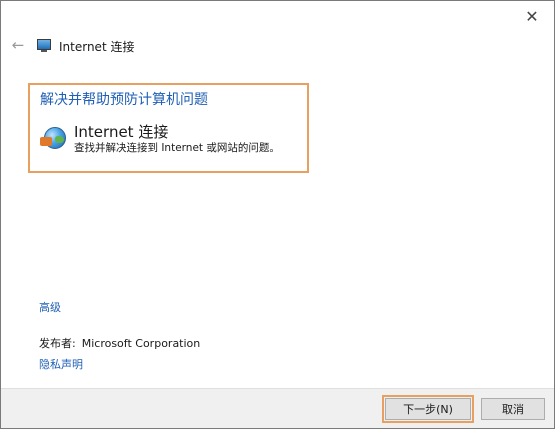 This screenshot has width=555, height=429. What do you see at coordinates (54, 139) in the screenshot?
I see `internet-connection-icon` at bounding box center [54, 139].